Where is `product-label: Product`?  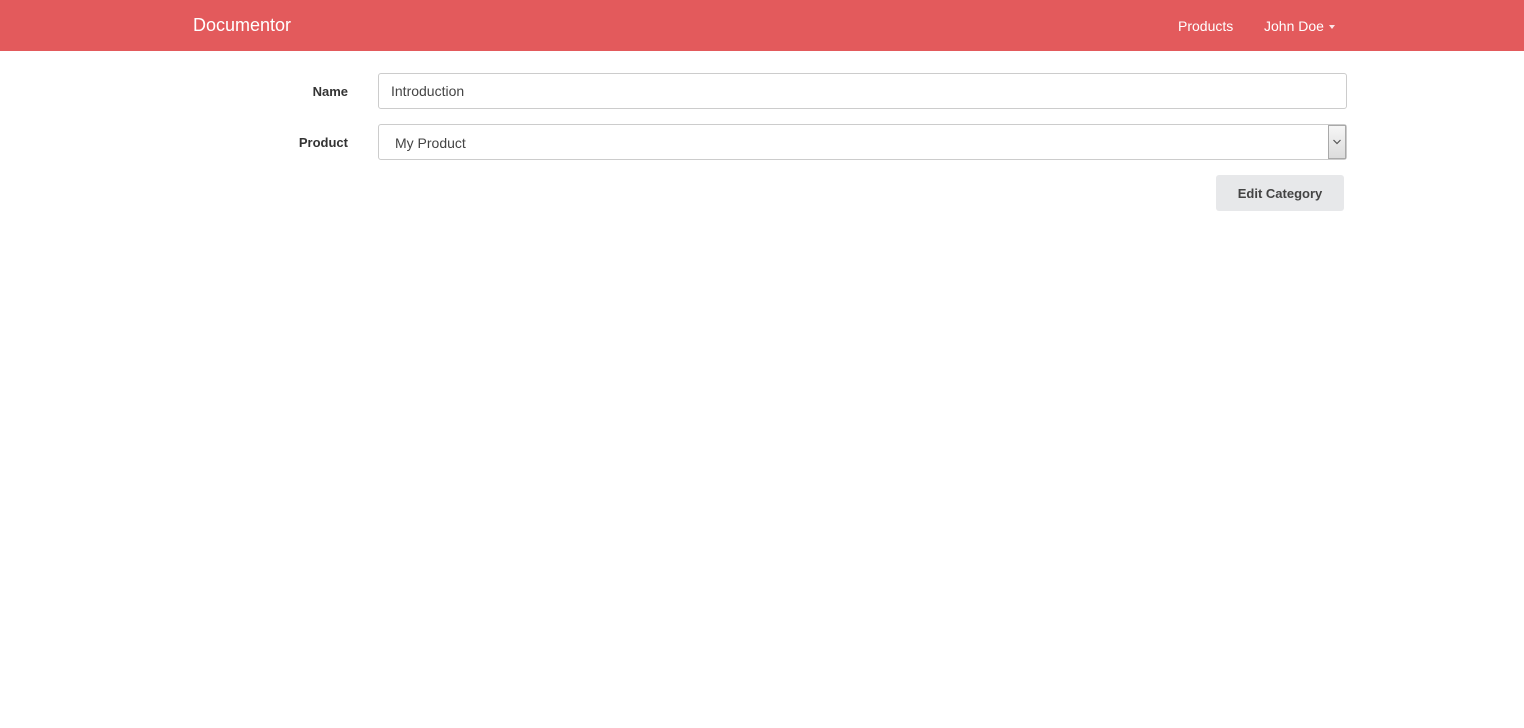
product-label: Product is located at coordinates (323, 142).